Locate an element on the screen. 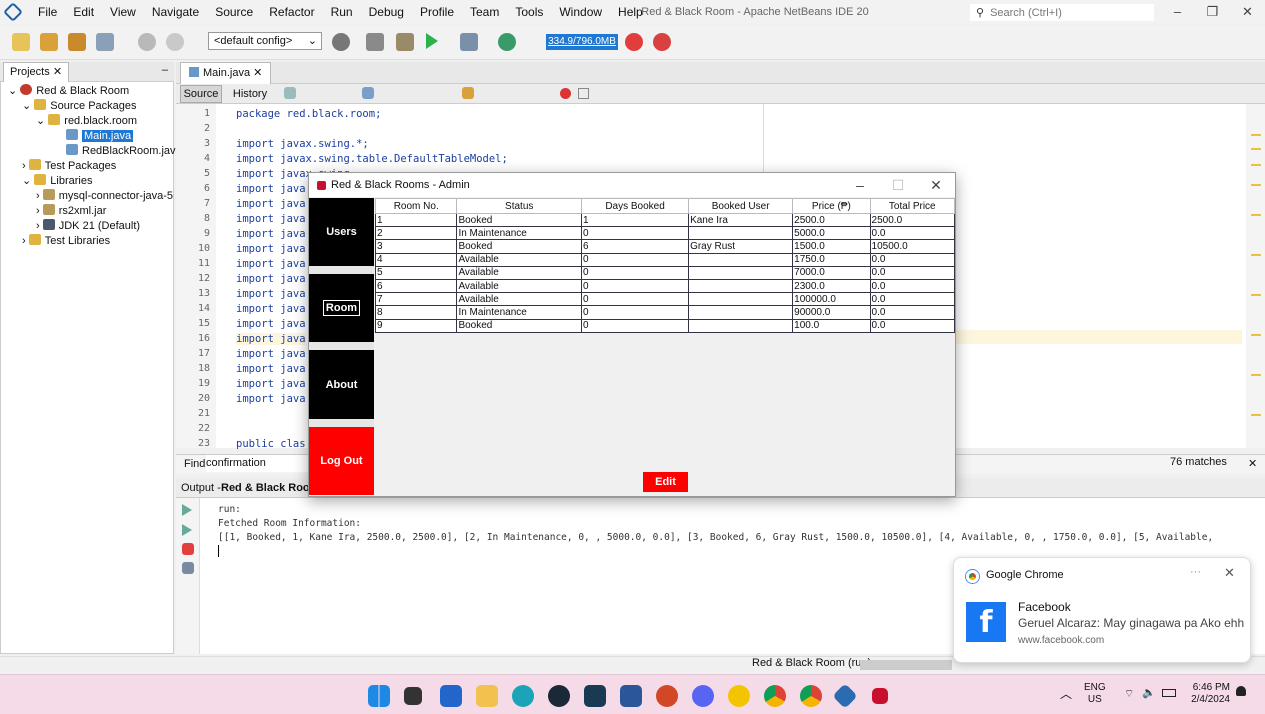 This screenshot has height=714, width=1265. profiler-icon is located at coordinates (662, 42).